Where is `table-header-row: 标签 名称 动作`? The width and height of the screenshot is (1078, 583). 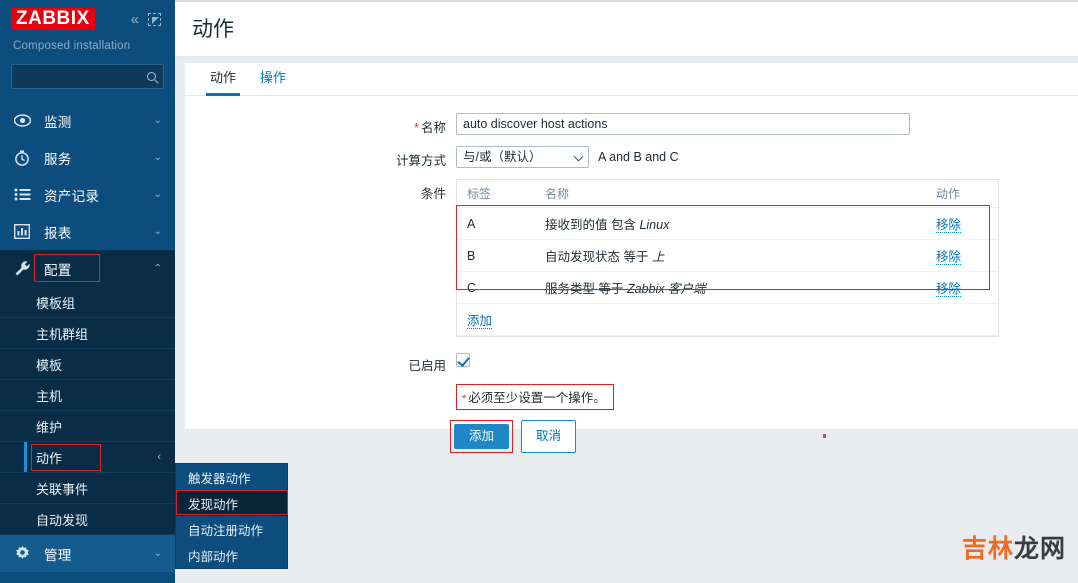 table-header-row: 标签 名称 动作 is located at coordinates (727, 194).